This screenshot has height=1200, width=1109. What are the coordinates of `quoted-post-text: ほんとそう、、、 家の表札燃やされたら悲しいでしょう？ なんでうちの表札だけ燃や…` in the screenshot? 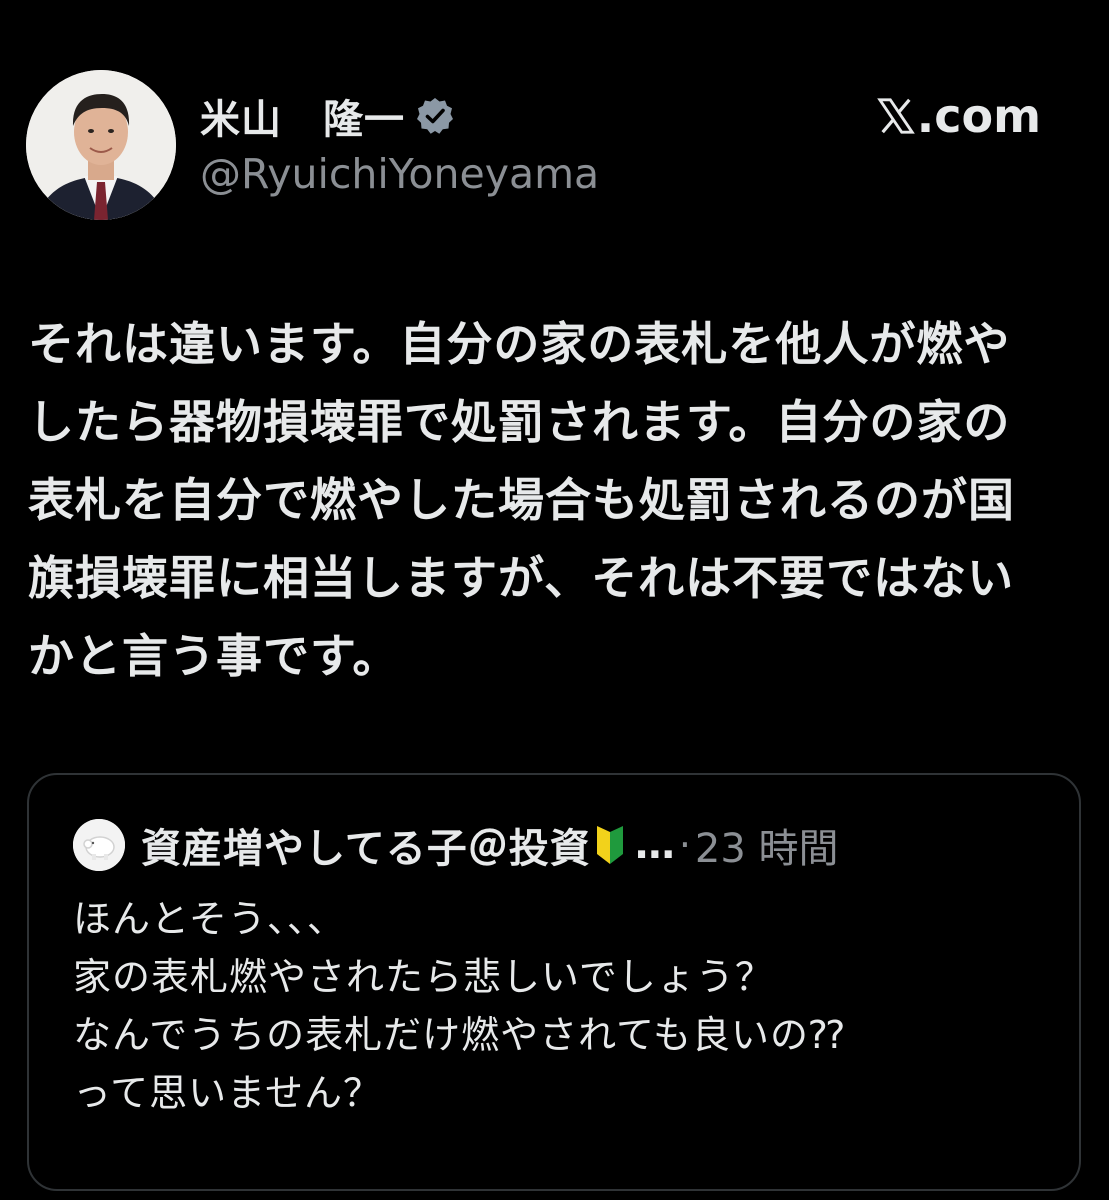 It's located at (459, 1006).